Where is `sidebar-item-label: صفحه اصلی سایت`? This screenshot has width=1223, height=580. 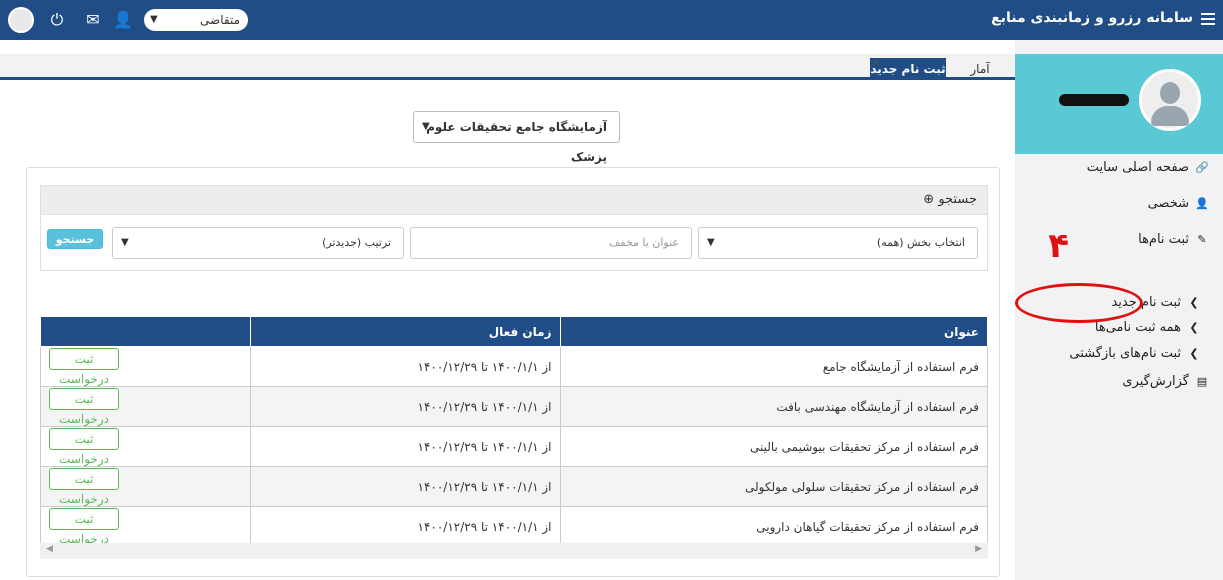
sidebar-item-label: صفحه اصلی سایت is located at coordinates (1137, 167).